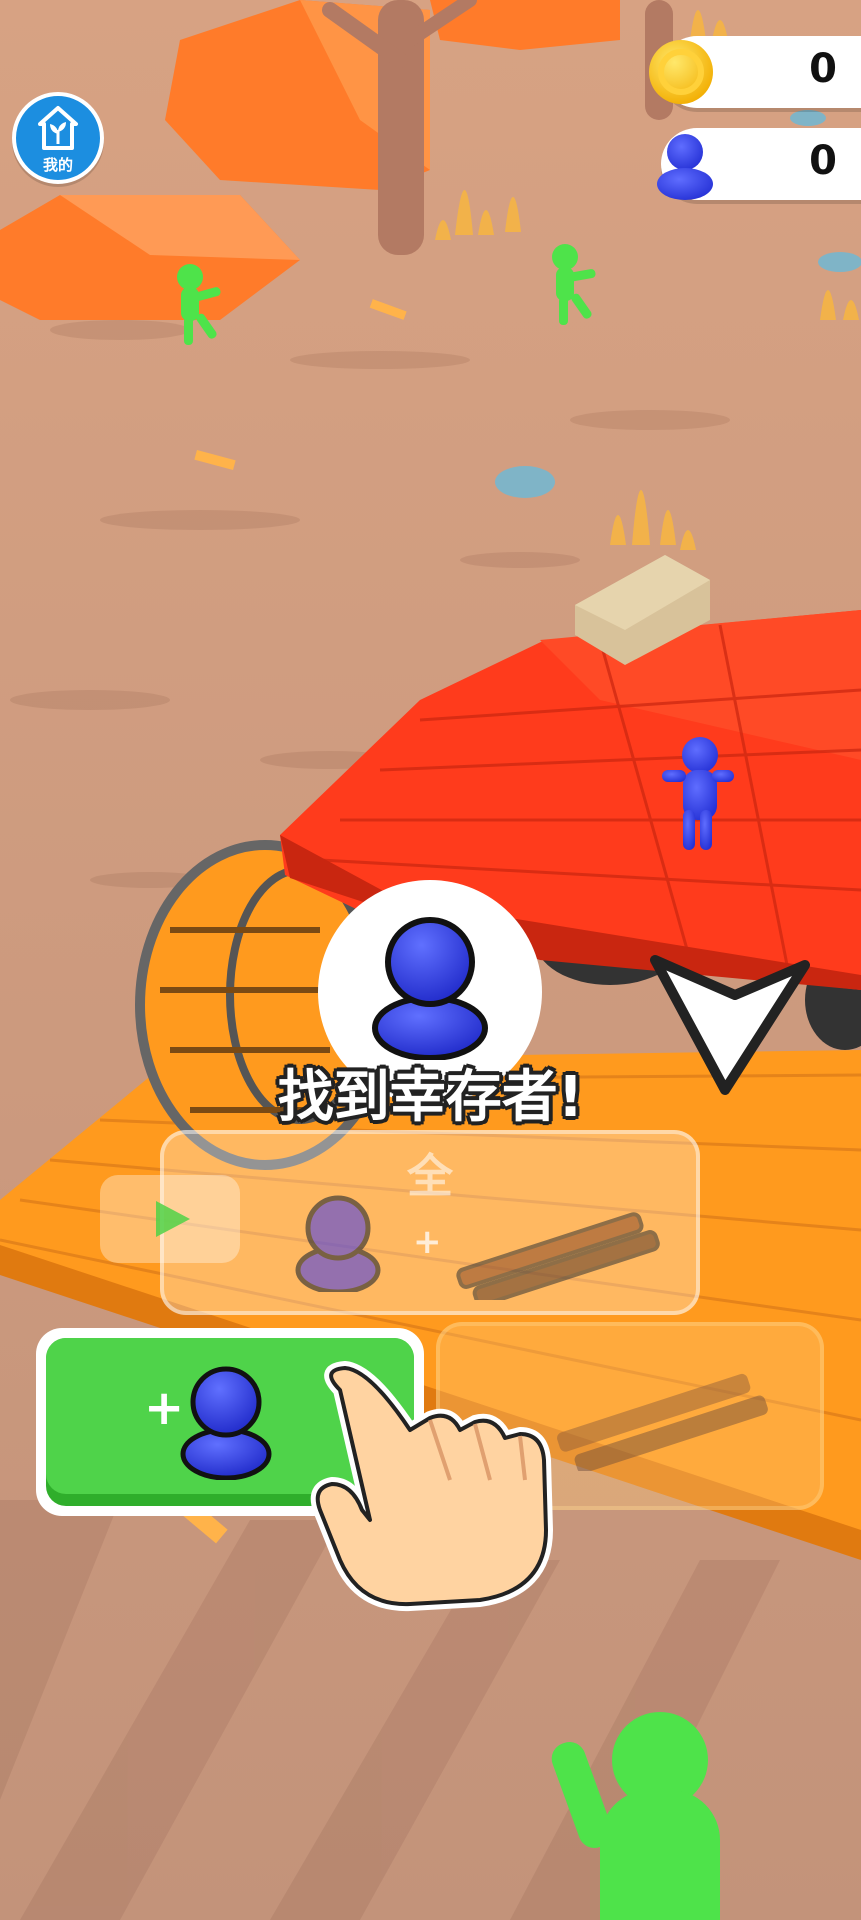  I want to click on survivor-counter: 0, so click(759, 164).